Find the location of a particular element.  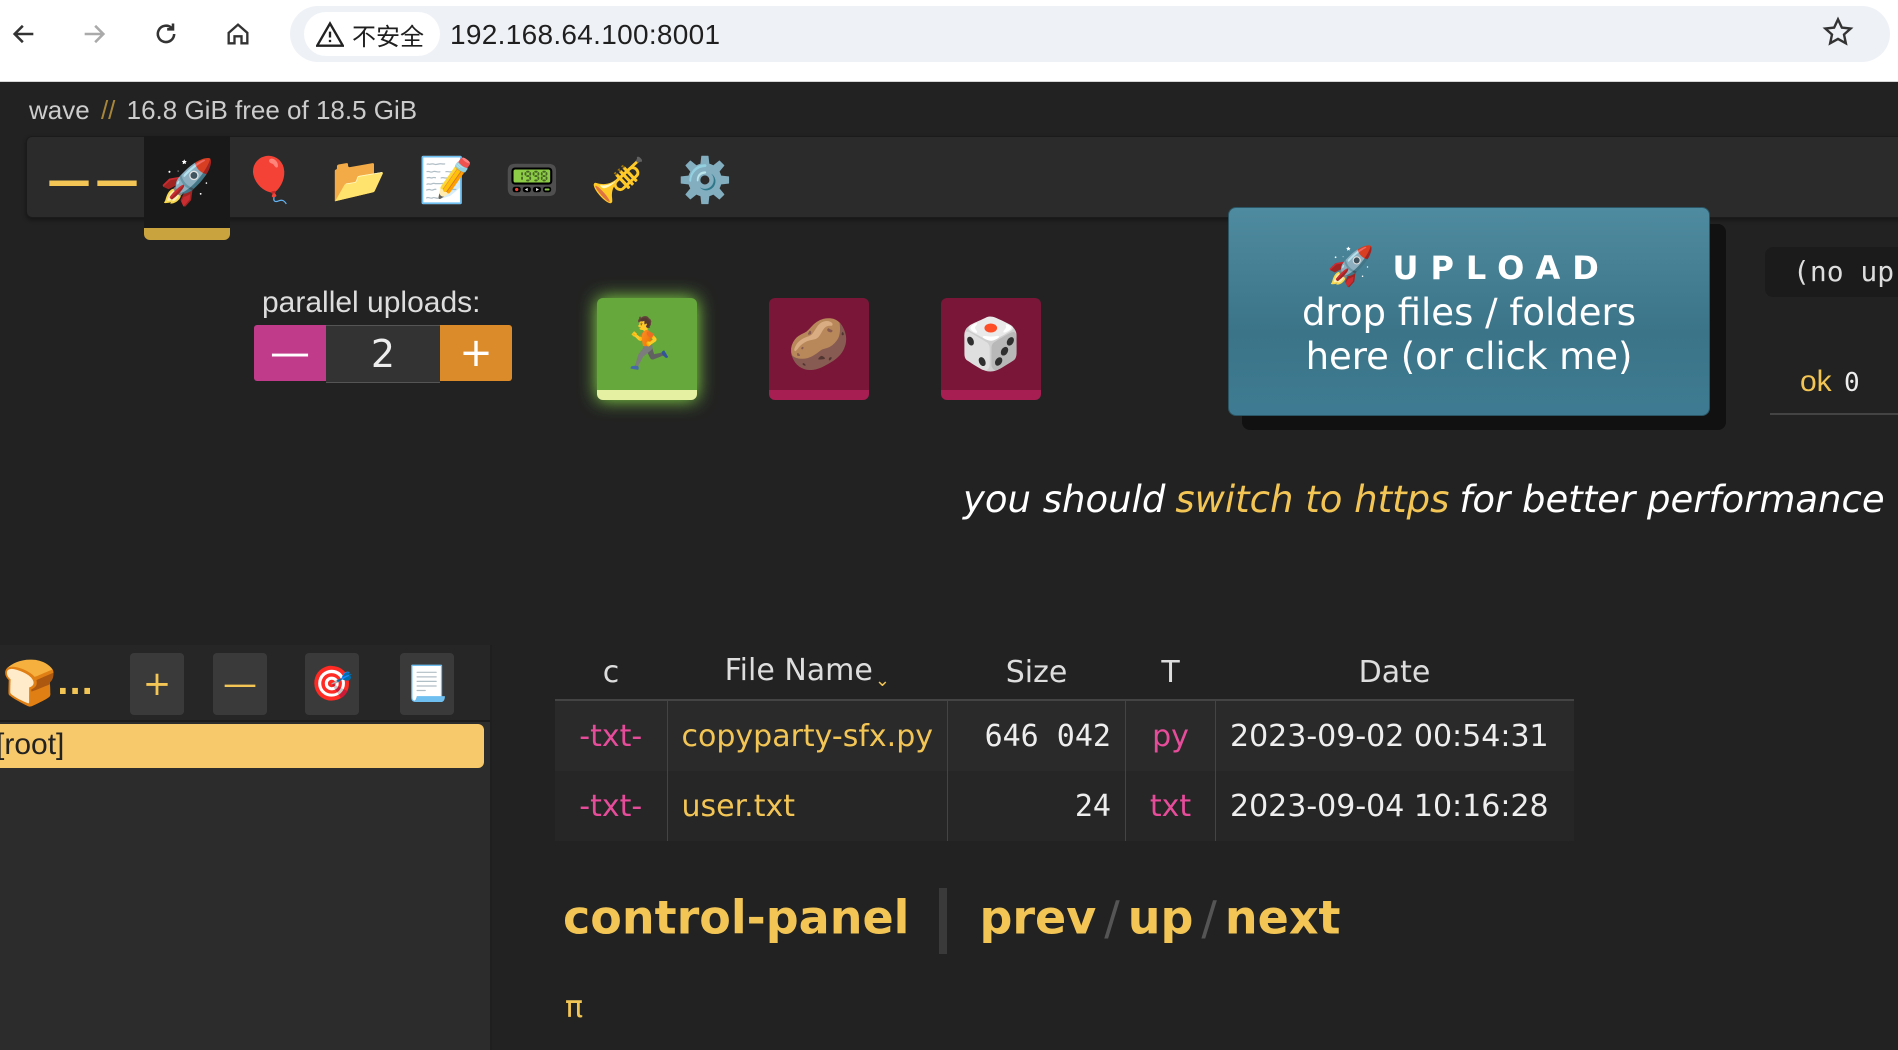

file-date: 2023-09-02 00:54:31 is located at coordinates (1394, 735).